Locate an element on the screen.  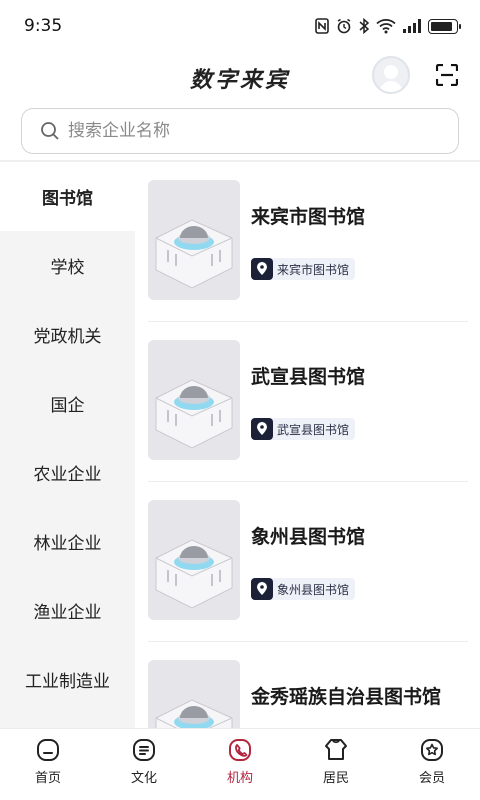
institution-name: 金秀瑶族自治县图书馆 is located at coordinates (346, 697).